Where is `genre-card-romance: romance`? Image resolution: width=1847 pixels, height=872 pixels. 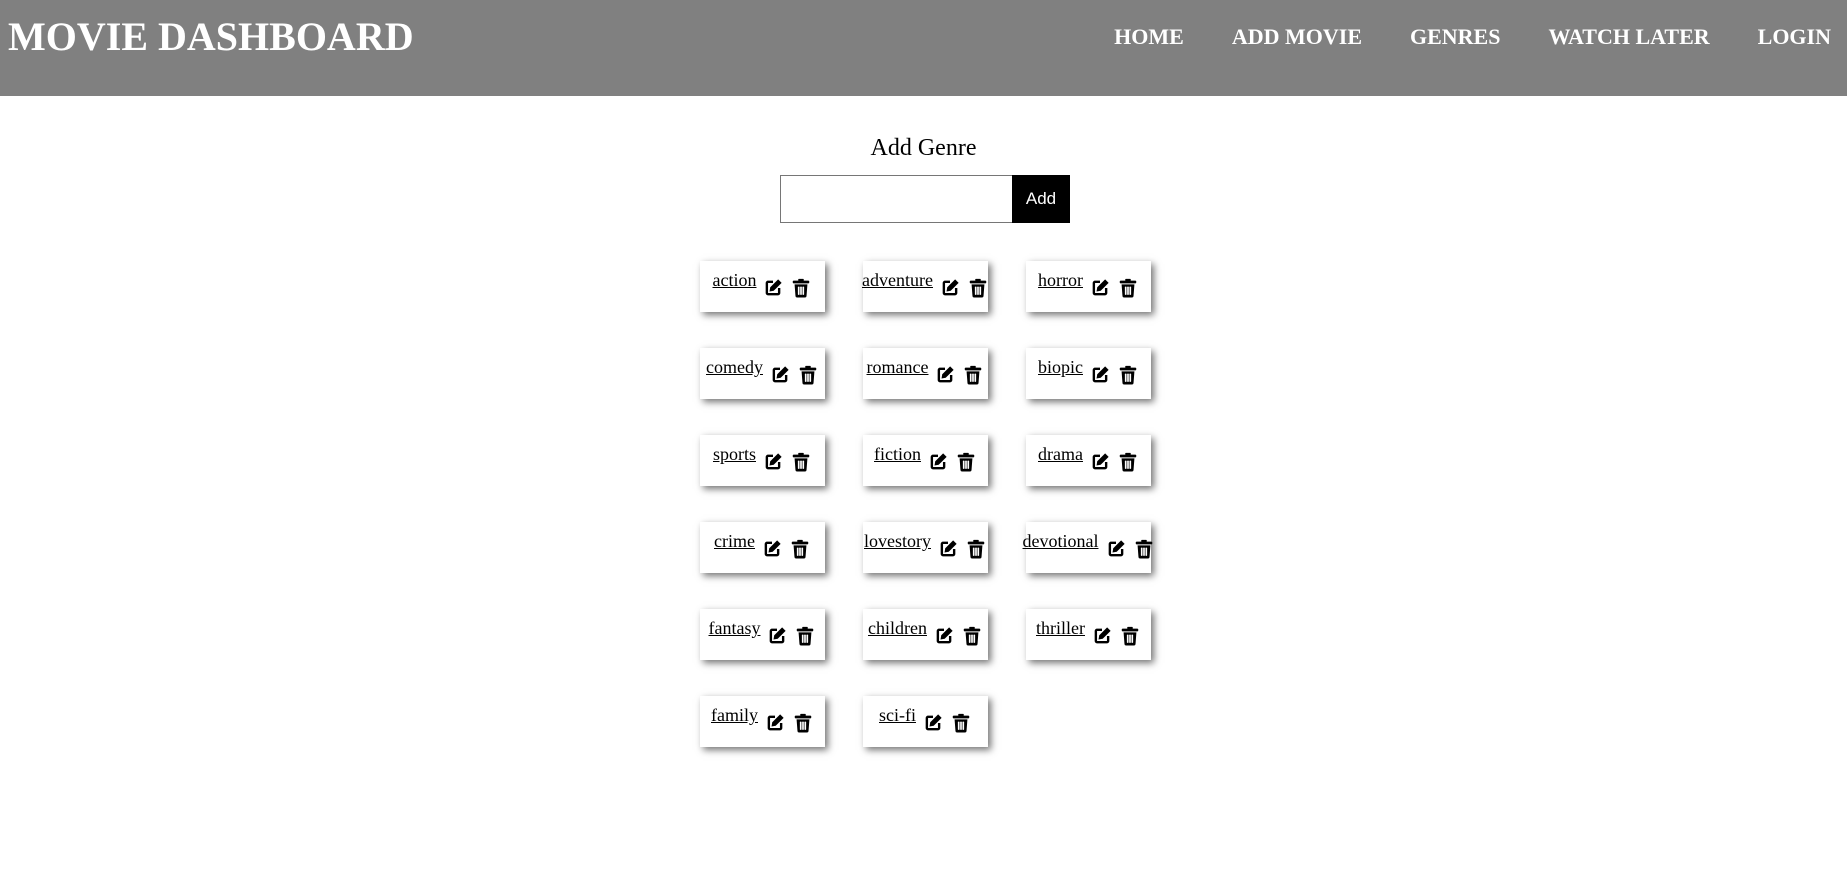 genre-card-romance: romance is located at coordinates (925, 373).